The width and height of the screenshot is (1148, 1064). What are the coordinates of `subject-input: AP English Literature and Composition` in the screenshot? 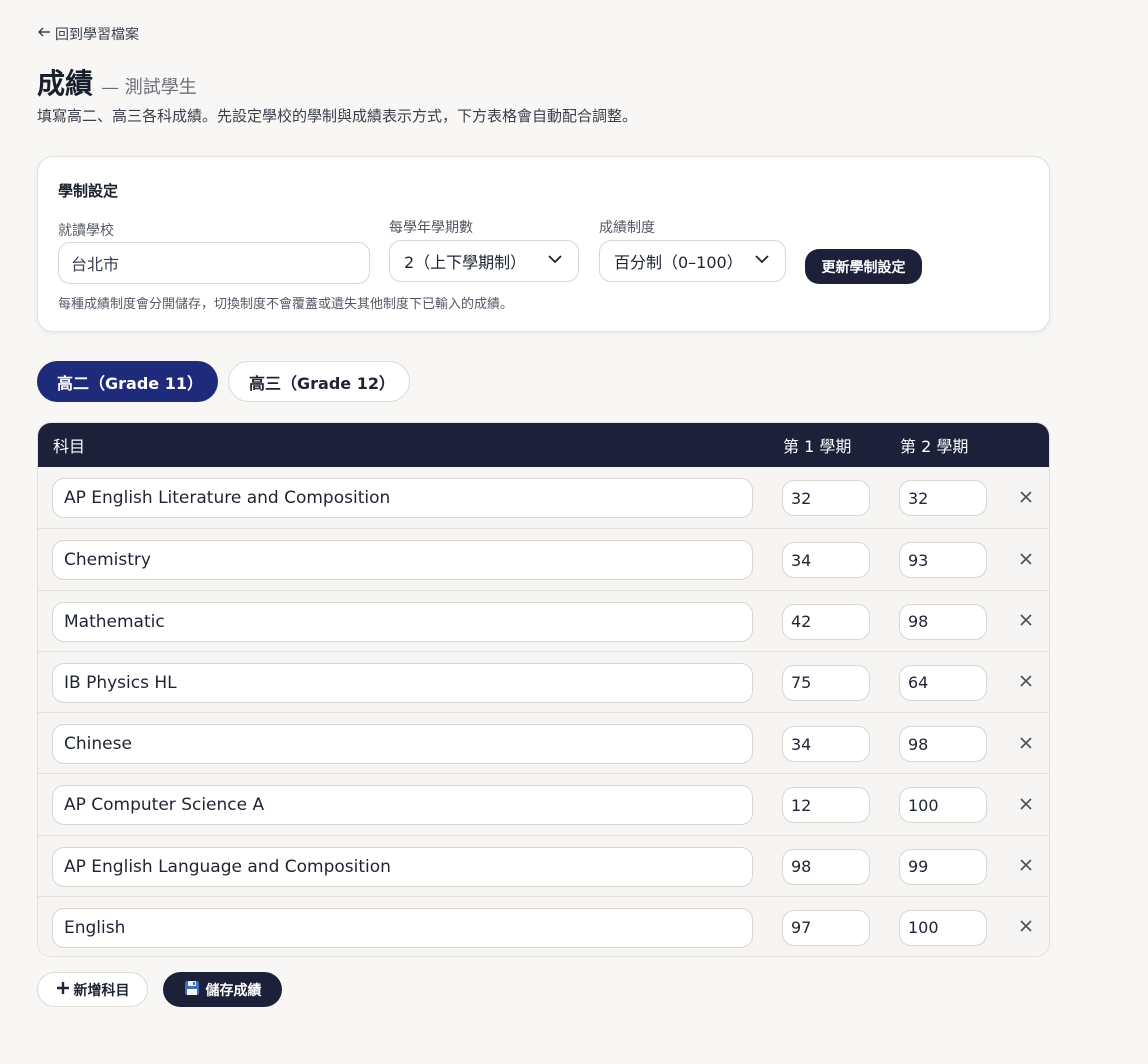 It's located at (402, 498).